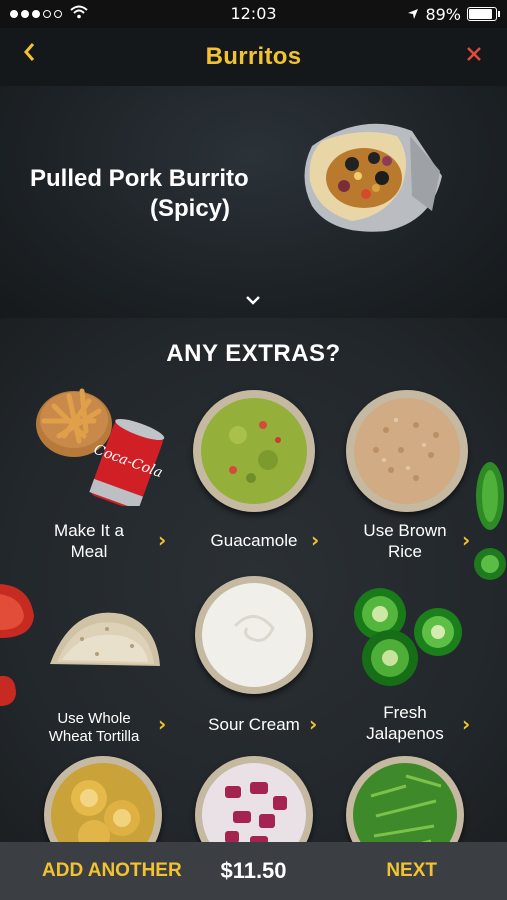  What do you see at coordinates (94, 718) in the screenshot?
I see `extra-label-line1: Use Whole` at bounding box center [94, 718].